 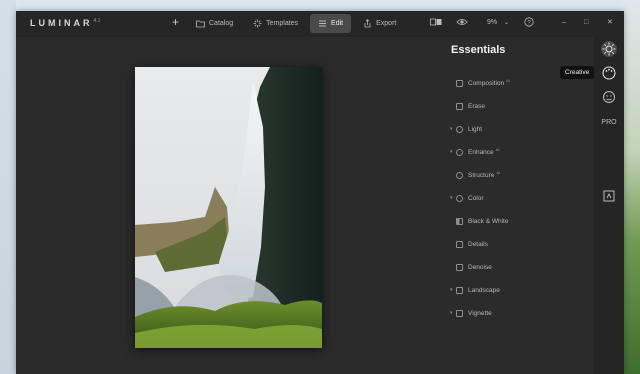 What do you see at coordinates (519, 106) in the screenshot?
I see `tool-erase: Erase` at bounding box center [519, 106].